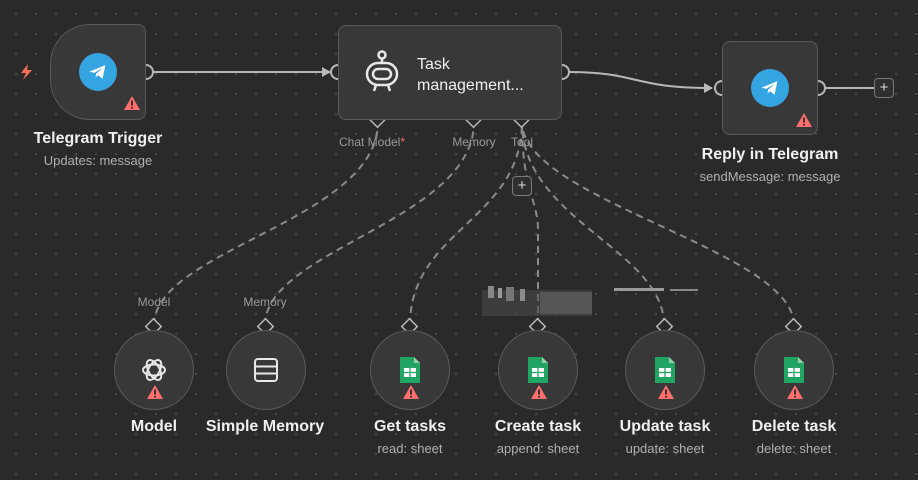  I want to click on connection-memory, so click(369, 223).